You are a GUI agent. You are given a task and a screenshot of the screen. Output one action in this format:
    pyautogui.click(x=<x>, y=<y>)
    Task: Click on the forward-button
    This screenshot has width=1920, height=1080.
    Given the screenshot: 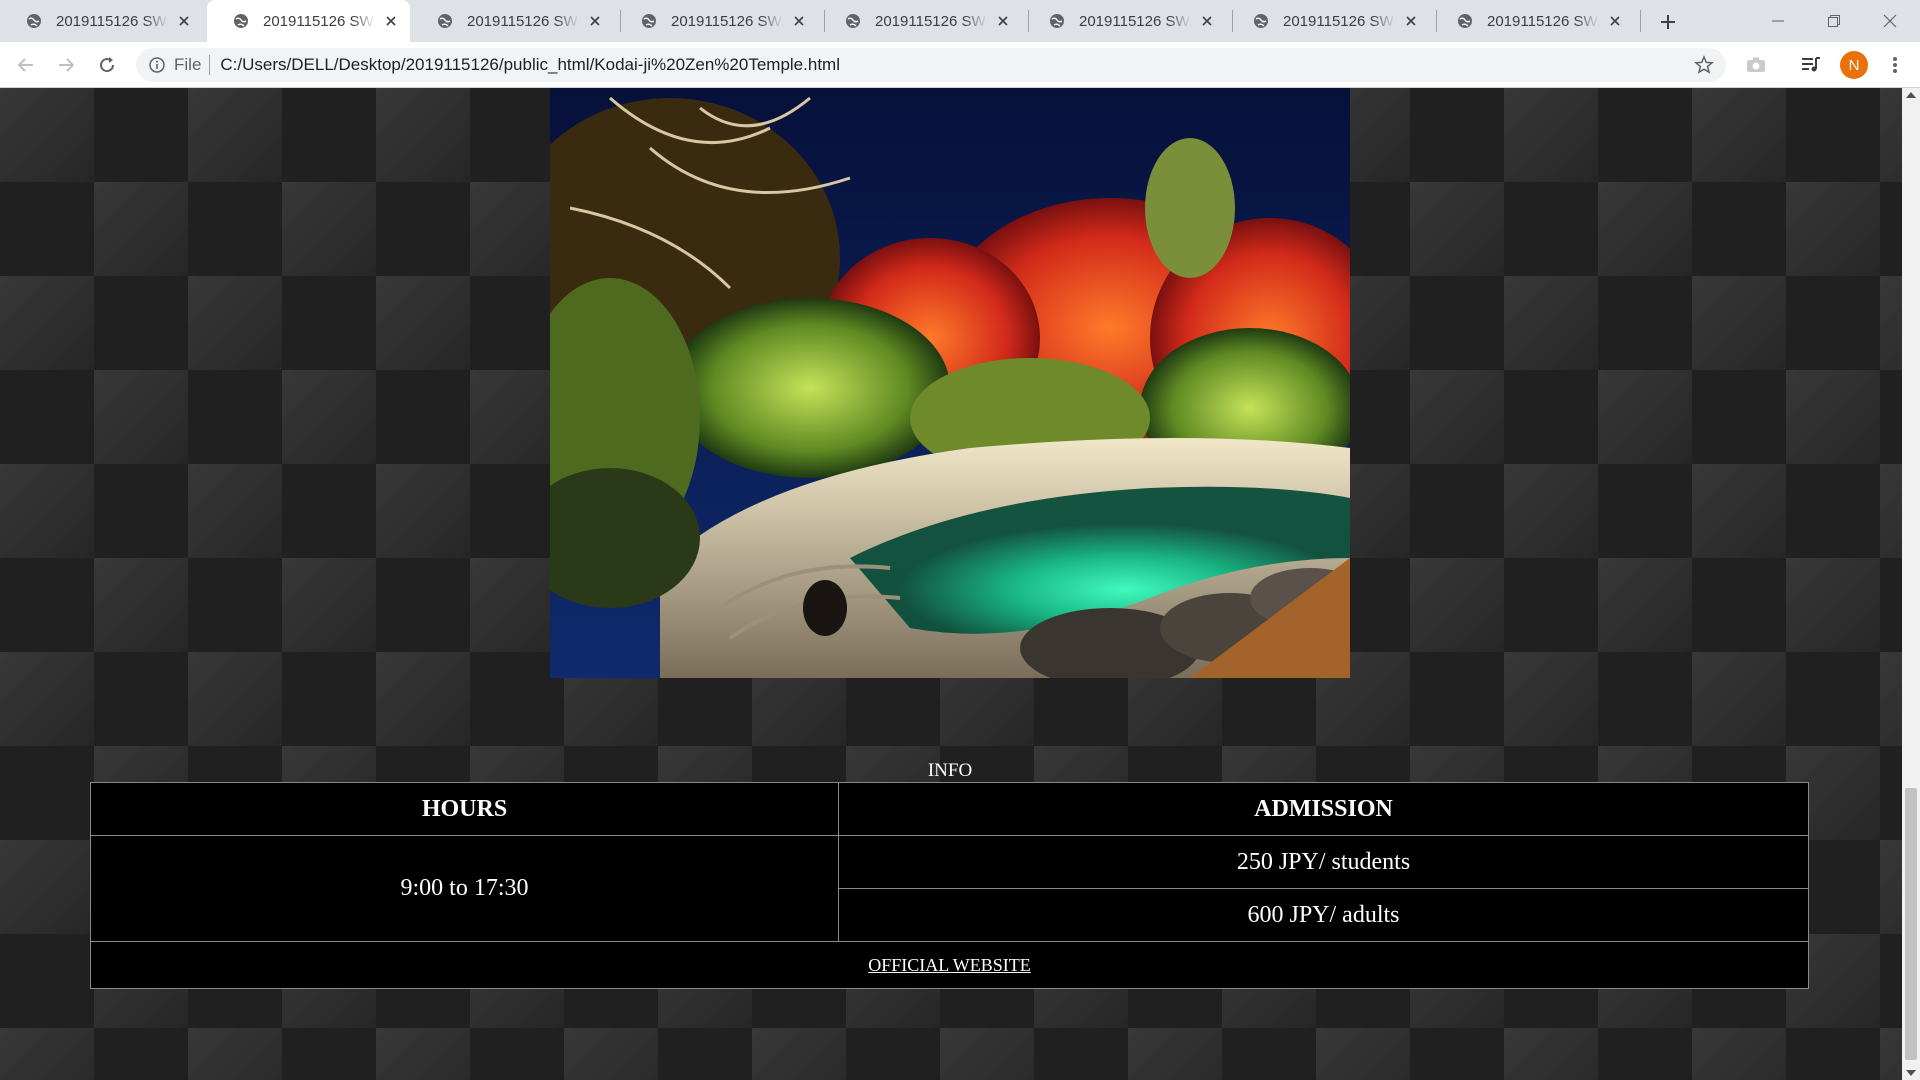 What is the action you would take?
    pyautogui.click(x=66, y=65)
    